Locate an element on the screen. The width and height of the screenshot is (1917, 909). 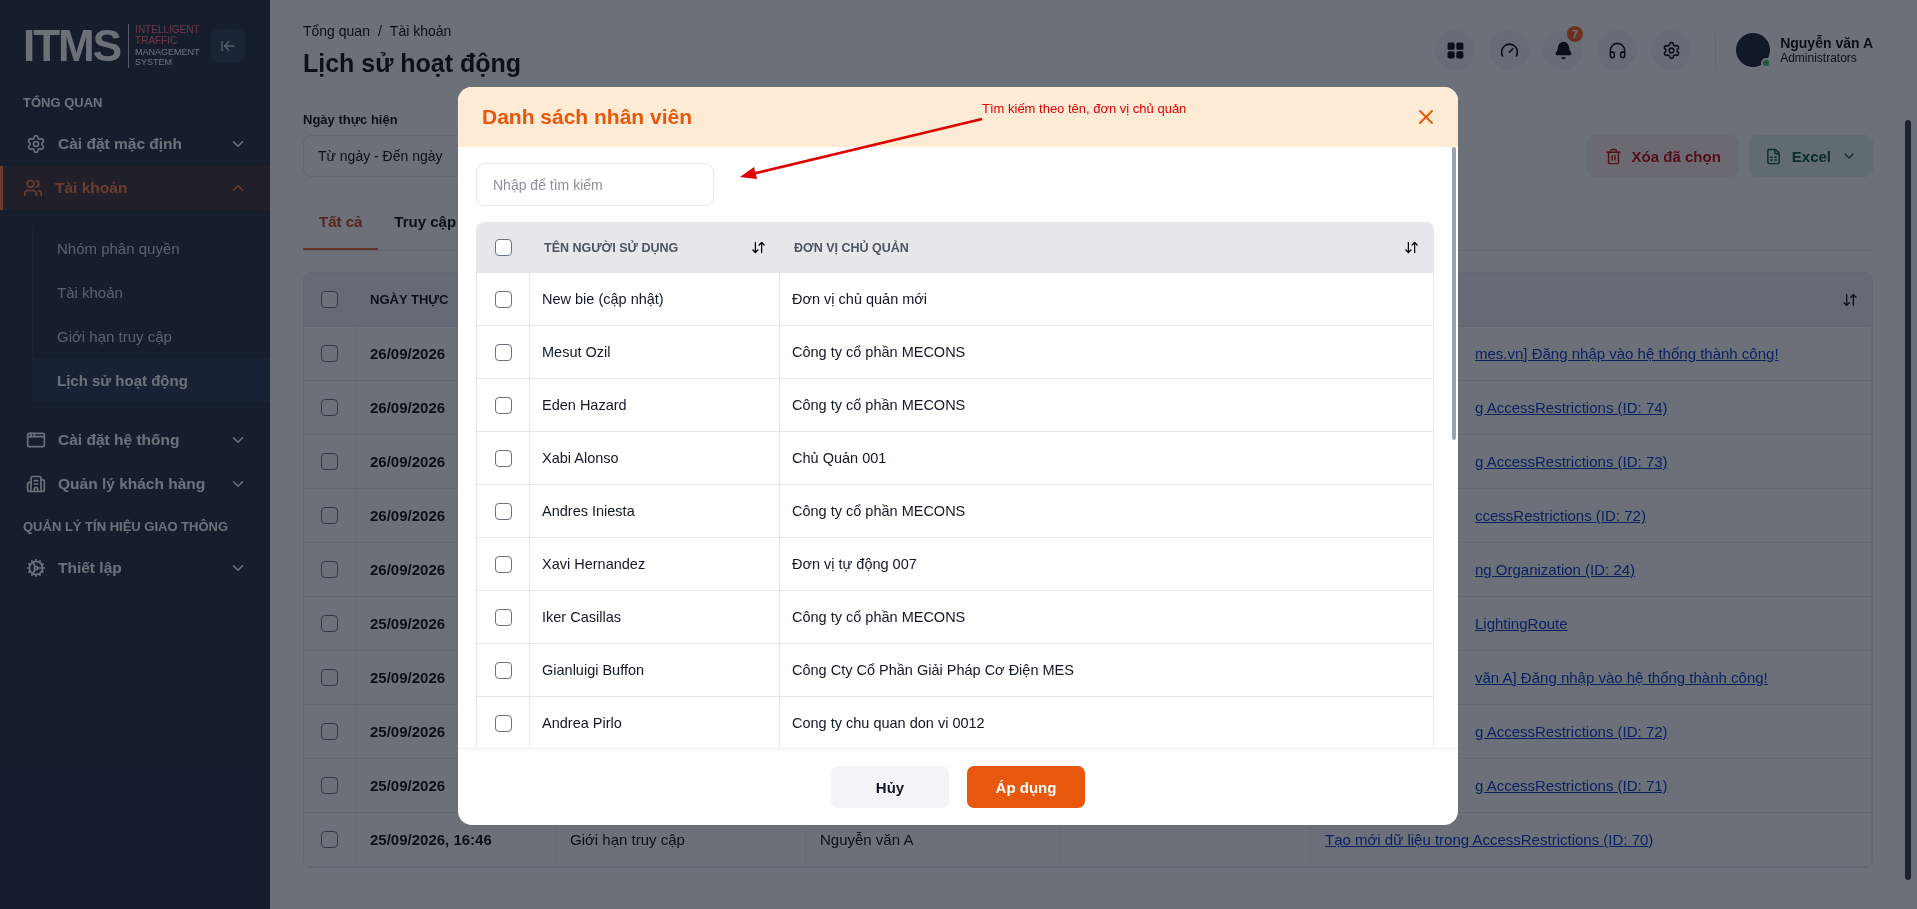
field-label: Ngày thực hiện is located at coordinates (350, 119).